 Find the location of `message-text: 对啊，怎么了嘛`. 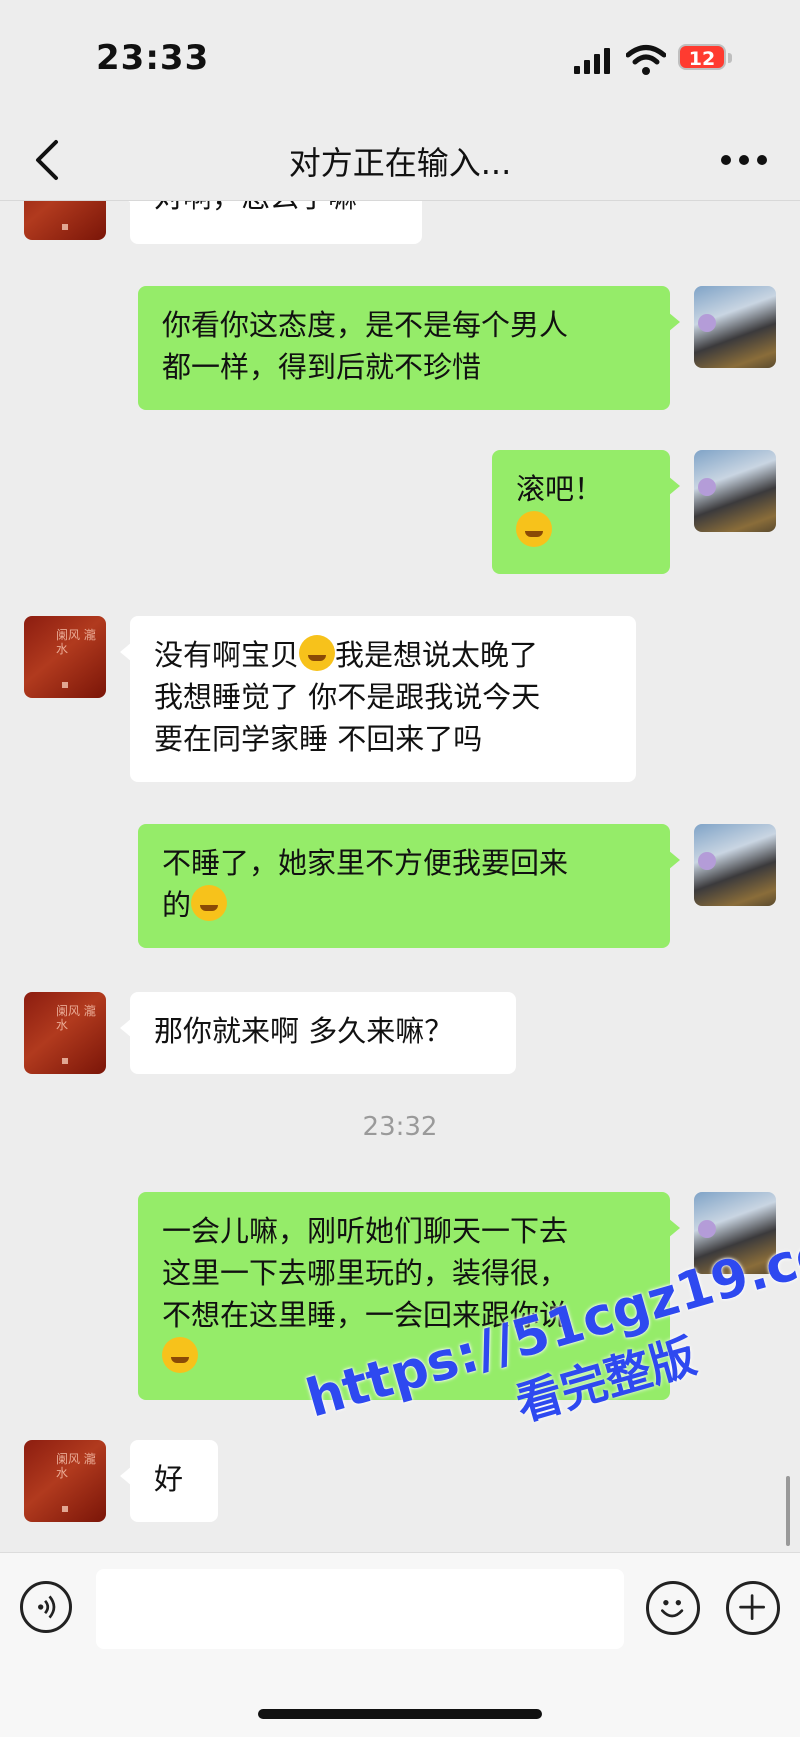

message-text: 对啊，怎么了嘛 is located at coordinates (255, 207).